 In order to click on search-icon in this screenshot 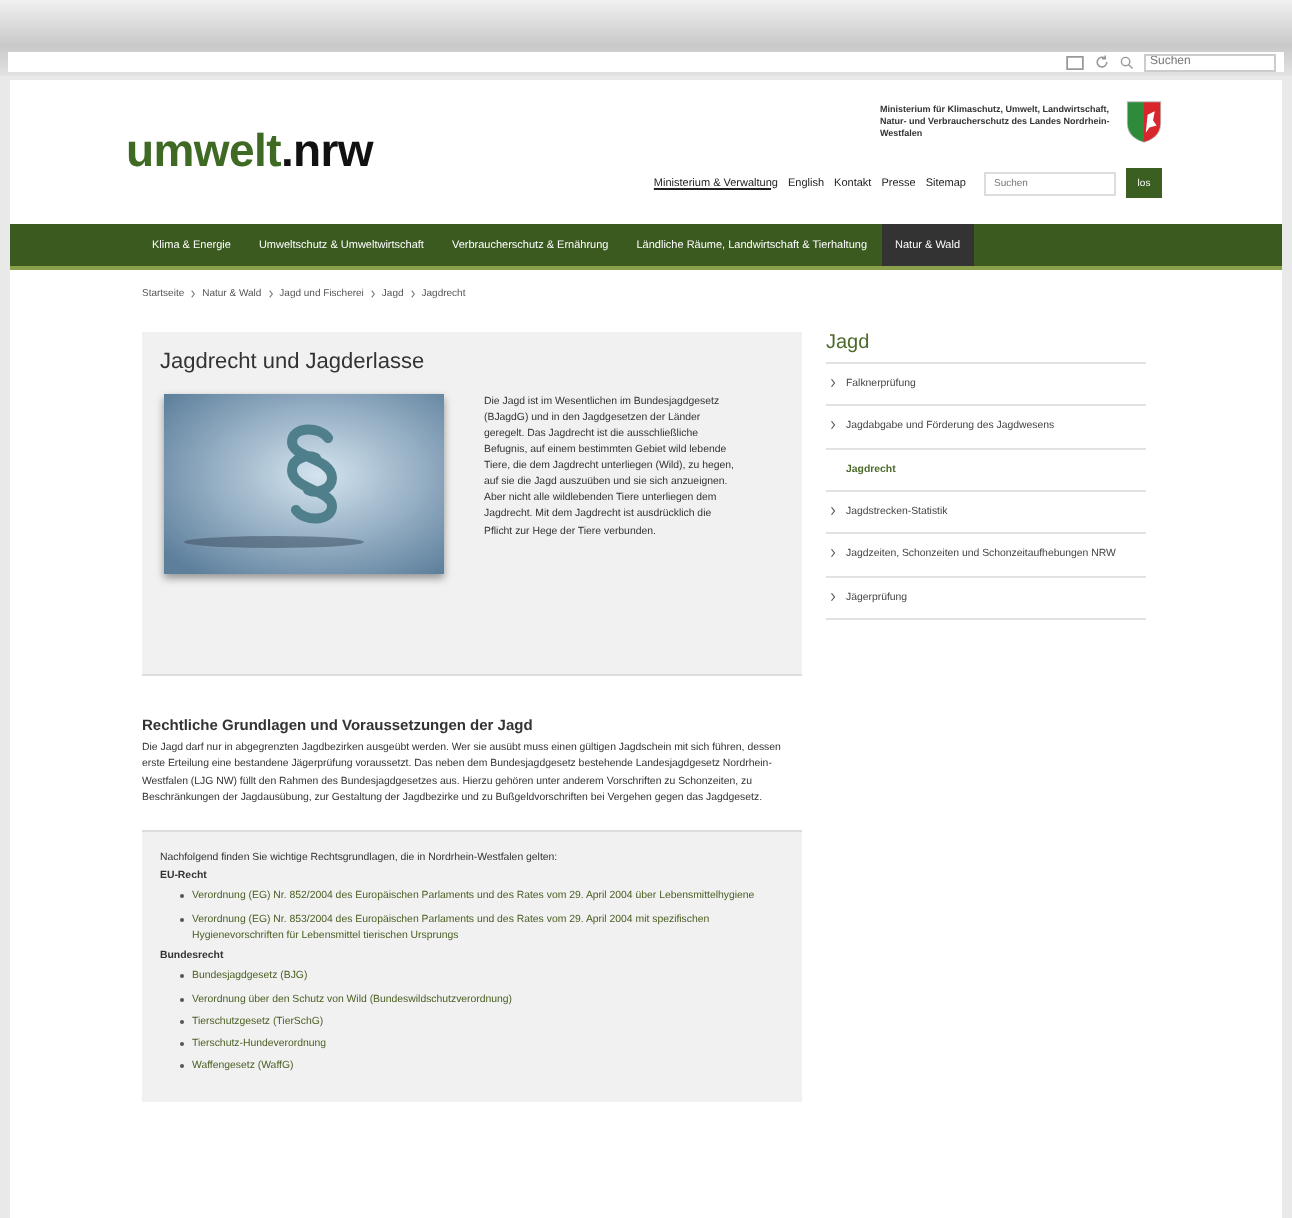, I will do `click(1127, 62)`.